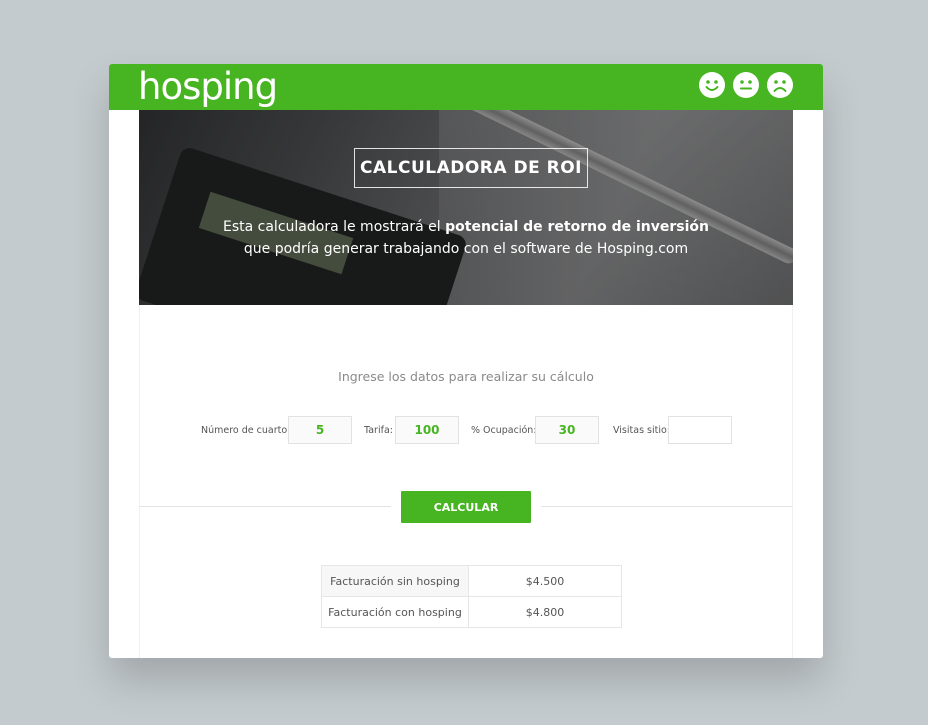 Image resolution: width=928 pixels, height=725 pixels. I want to click on table-row: Facturación sin hosping $4.500, so click(471, 581).